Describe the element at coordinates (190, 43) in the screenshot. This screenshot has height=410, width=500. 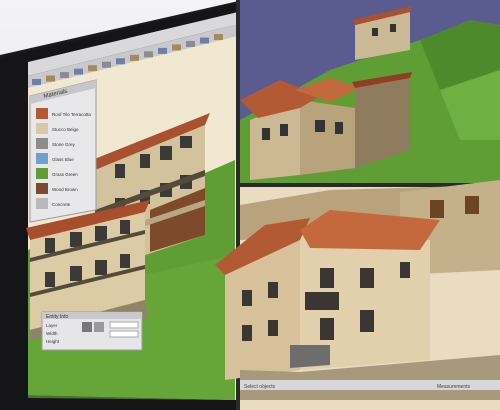
I see `pan-icon` at that location.